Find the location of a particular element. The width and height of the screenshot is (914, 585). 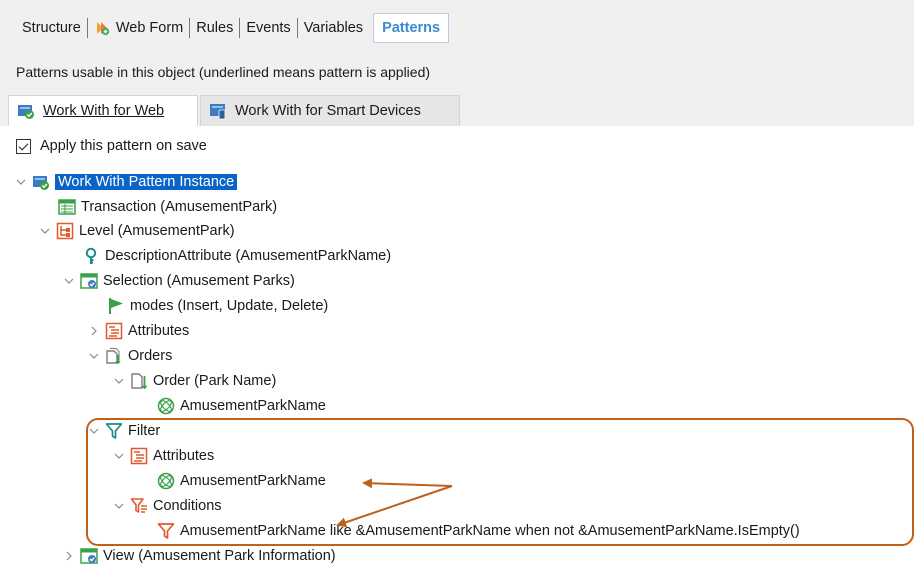

tree-node-attributes: Attributes is located at coordinates (138, 331).